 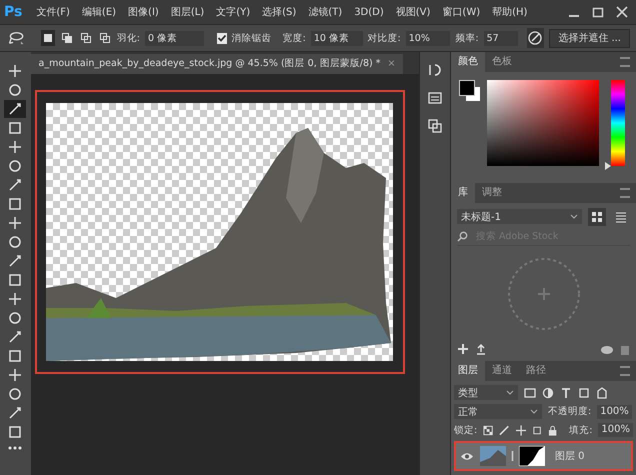 I want to click on more-tools-icon, so click(x=15, y=448).